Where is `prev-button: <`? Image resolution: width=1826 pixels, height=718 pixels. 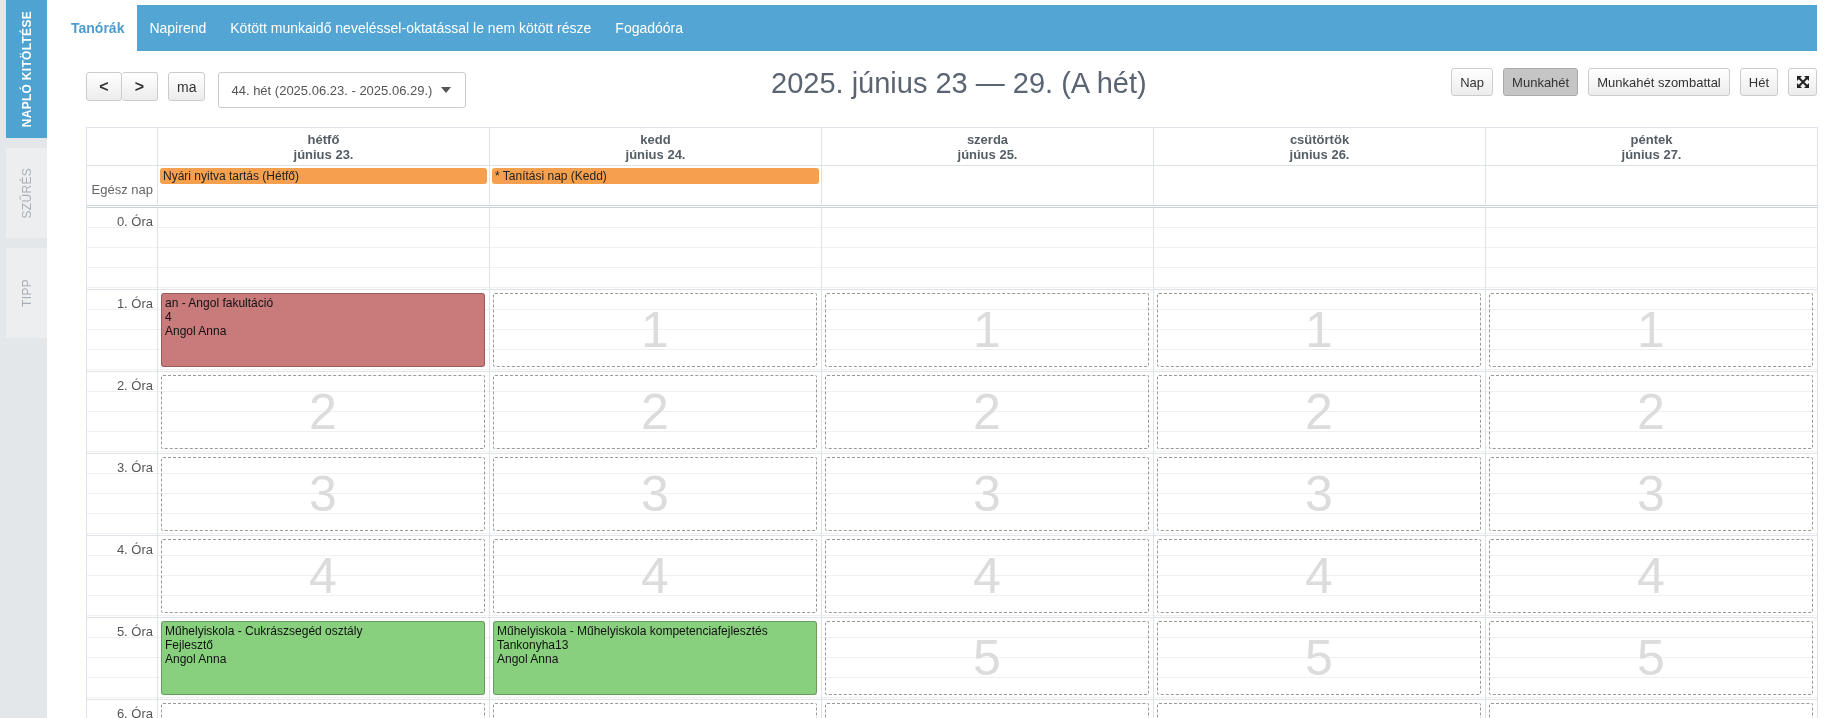 prev-button: < is located at coordinates (104, 86).